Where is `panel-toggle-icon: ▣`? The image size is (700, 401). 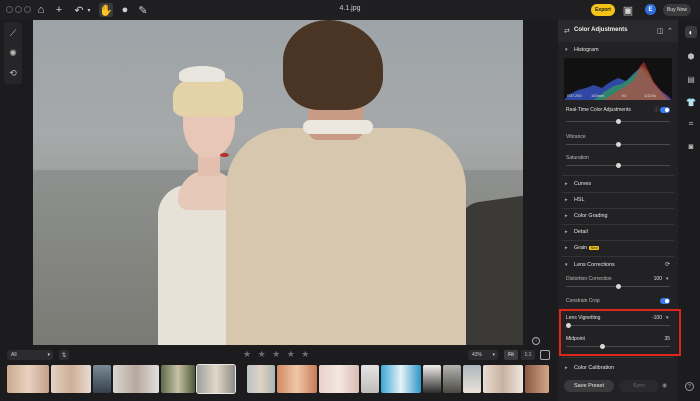 panel-toggle-icon: ▣ is located at coordinates (628, 10).